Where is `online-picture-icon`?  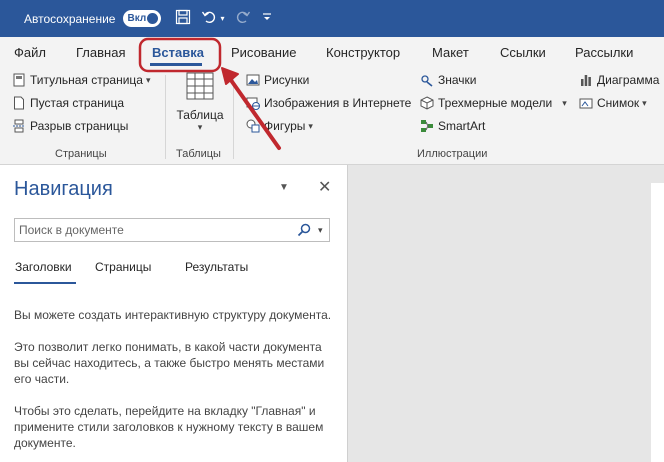 online-picture-icon is located at coordinates (253, 103).